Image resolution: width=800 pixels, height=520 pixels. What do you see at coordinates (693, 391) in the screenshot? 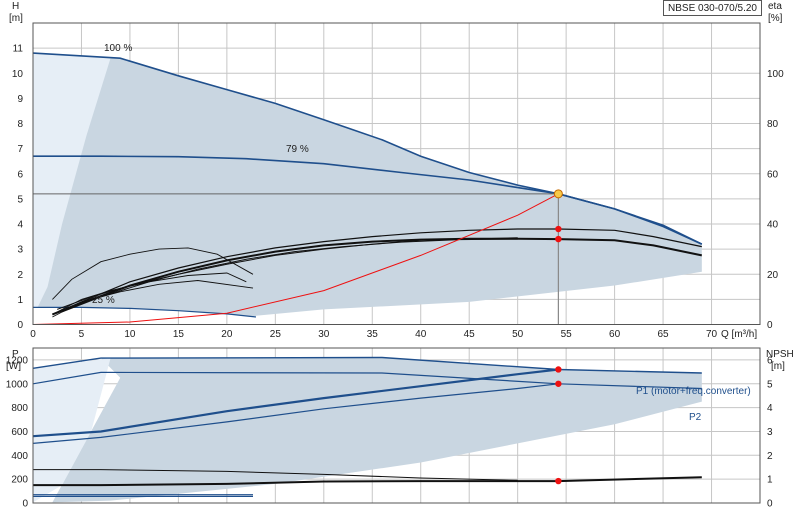
I see `p1-series-label: P1 (motor+freq.converter)` at bounding box center [693, 391].